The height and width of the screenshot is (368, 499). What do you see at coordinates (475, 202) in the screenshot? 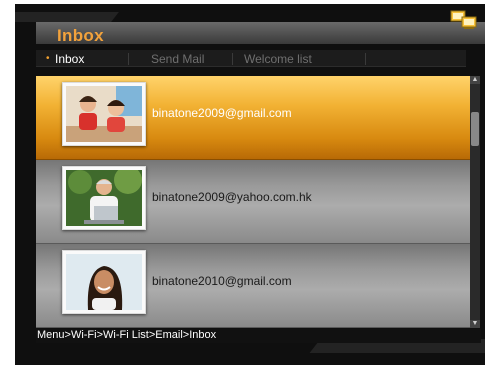
I see `list-scrollbar: ▲ ▼` at bounding box center [475, 202].